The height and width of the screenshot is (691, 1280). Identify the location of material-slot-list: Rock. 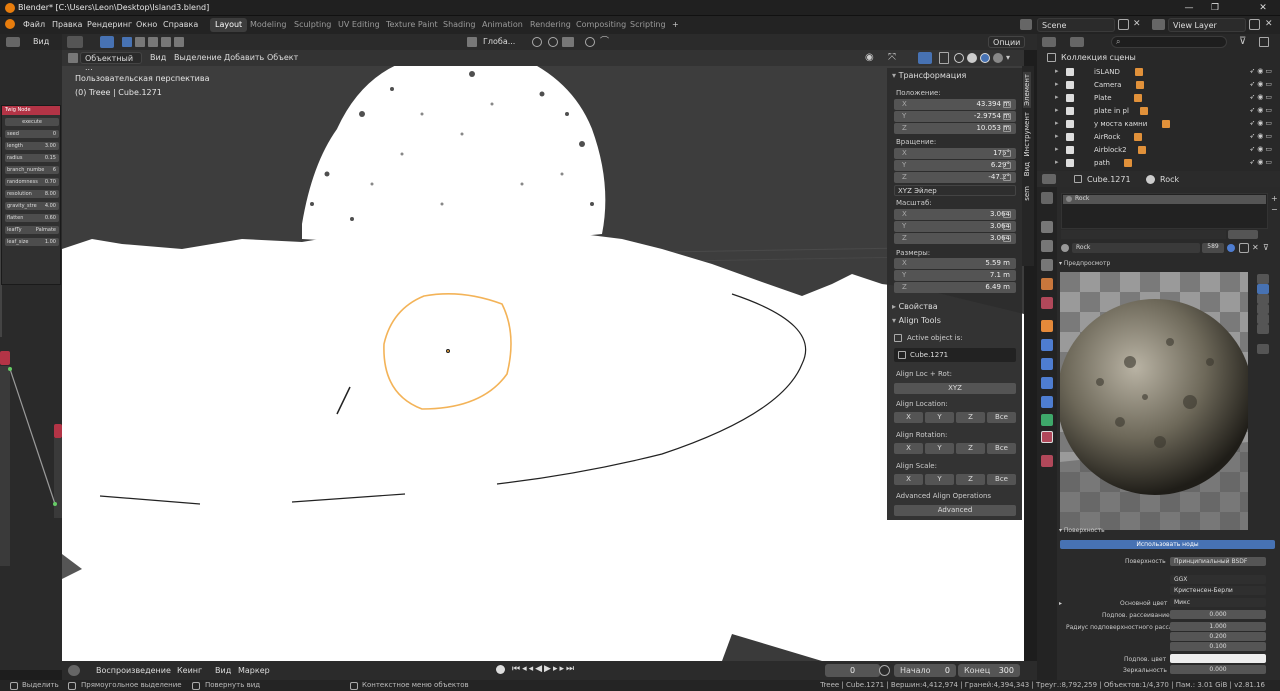
(1164, 211).